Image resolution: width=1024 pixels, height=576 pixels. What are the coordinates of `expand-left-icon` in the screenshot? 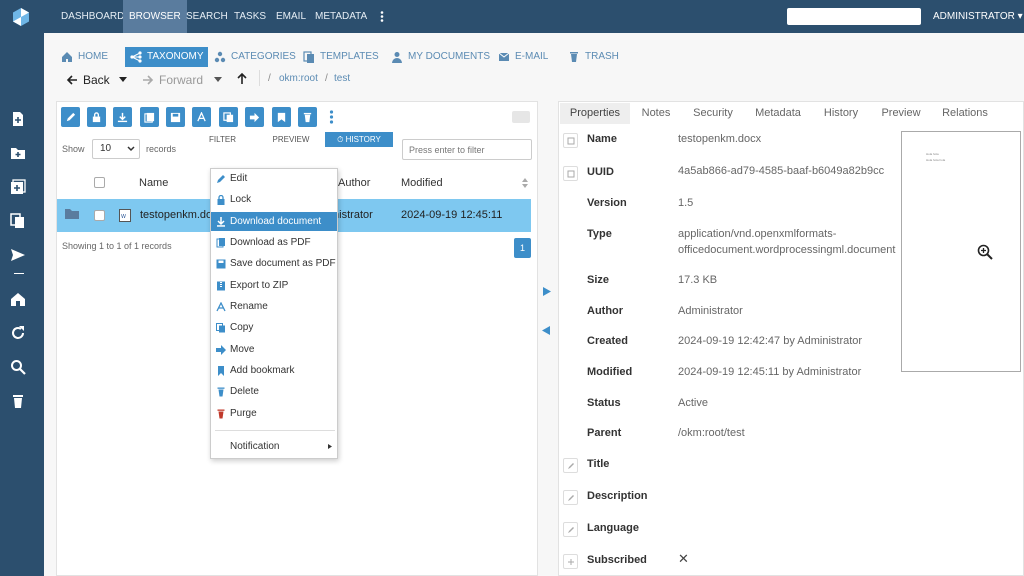 It's located at (546, 330).